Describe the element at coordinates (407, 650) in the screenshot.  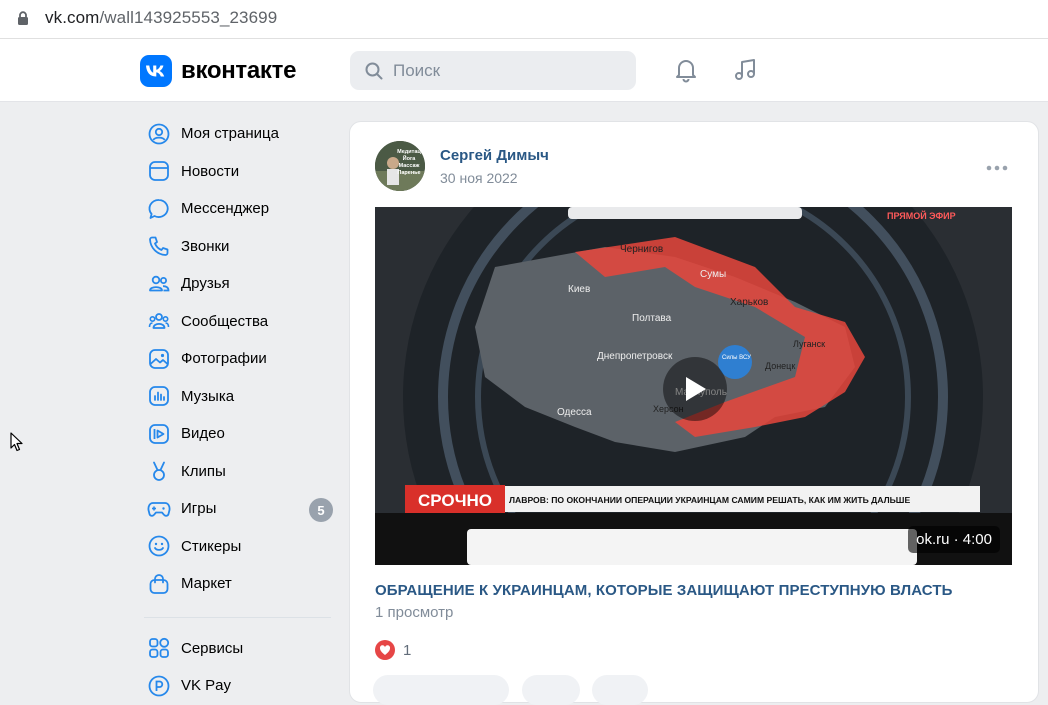
I see `like-count: 1` at that location.